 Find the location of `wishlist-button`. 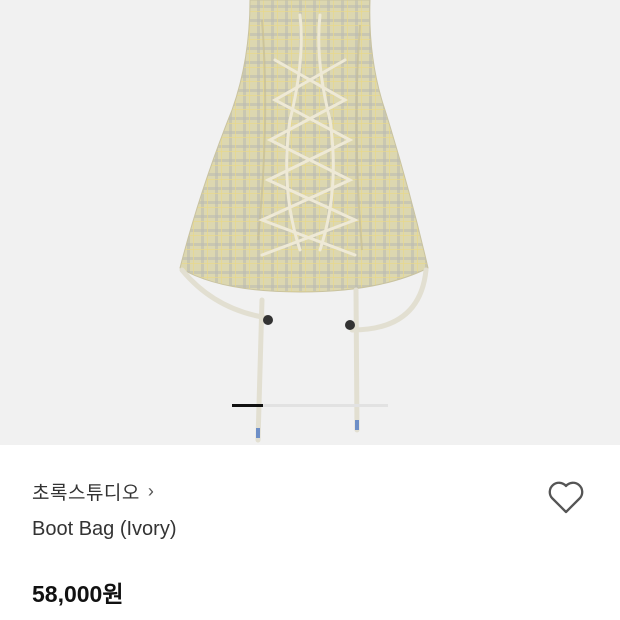

wishlist-button is located at coordinates (566, 497).